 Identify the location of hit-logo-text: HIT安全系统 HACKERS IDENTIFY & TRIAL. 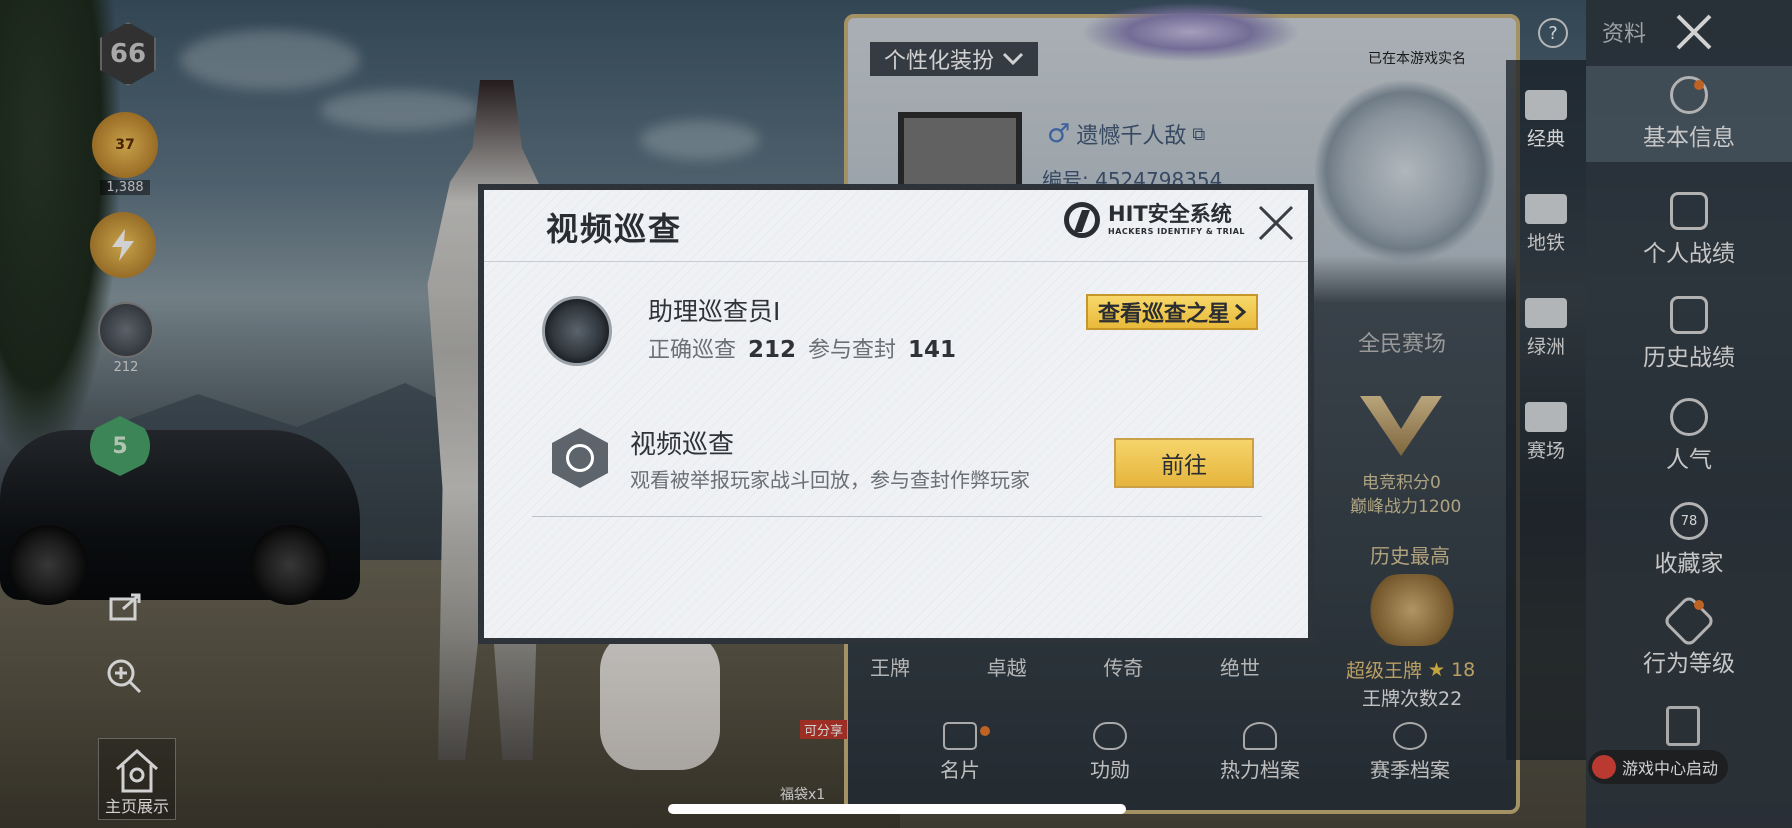
(1176, 220).